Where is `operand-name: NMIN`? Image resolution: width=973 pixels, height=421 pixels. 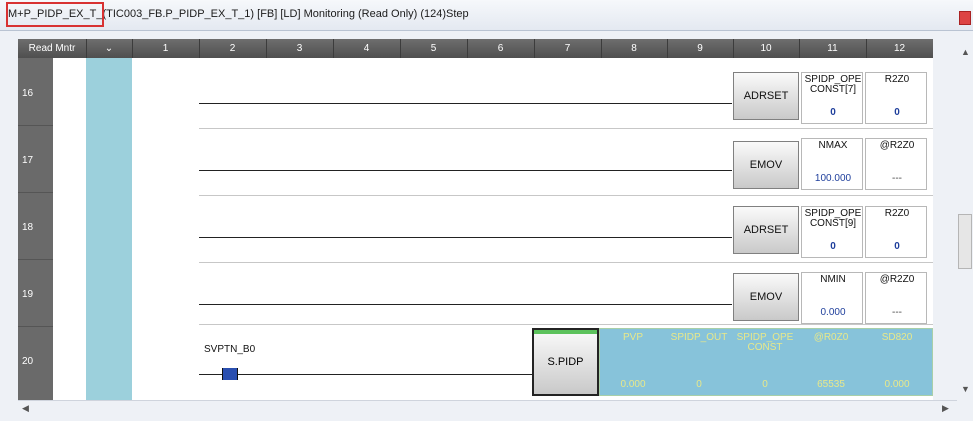
operand-name: NMIN is located at coordinates (833, 279).